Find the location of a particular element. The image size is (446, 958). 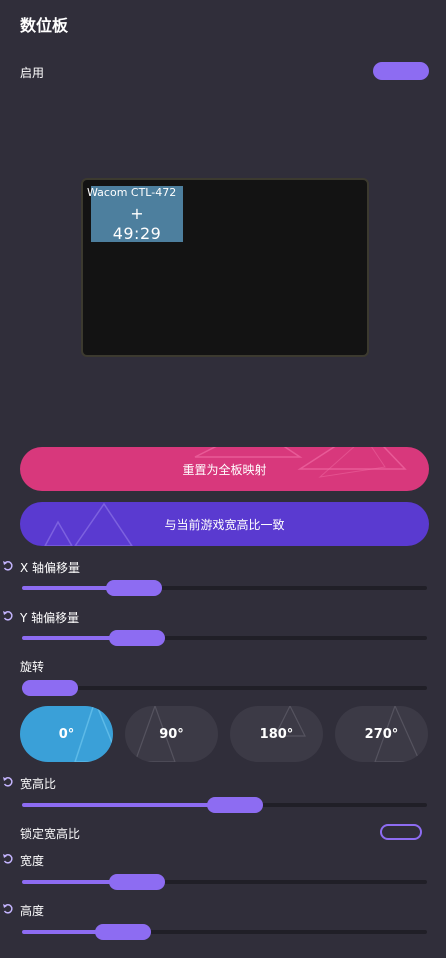

tablet-active-area: Wacom CTL-472 + 49:29 is located at coordinates (135, 214).